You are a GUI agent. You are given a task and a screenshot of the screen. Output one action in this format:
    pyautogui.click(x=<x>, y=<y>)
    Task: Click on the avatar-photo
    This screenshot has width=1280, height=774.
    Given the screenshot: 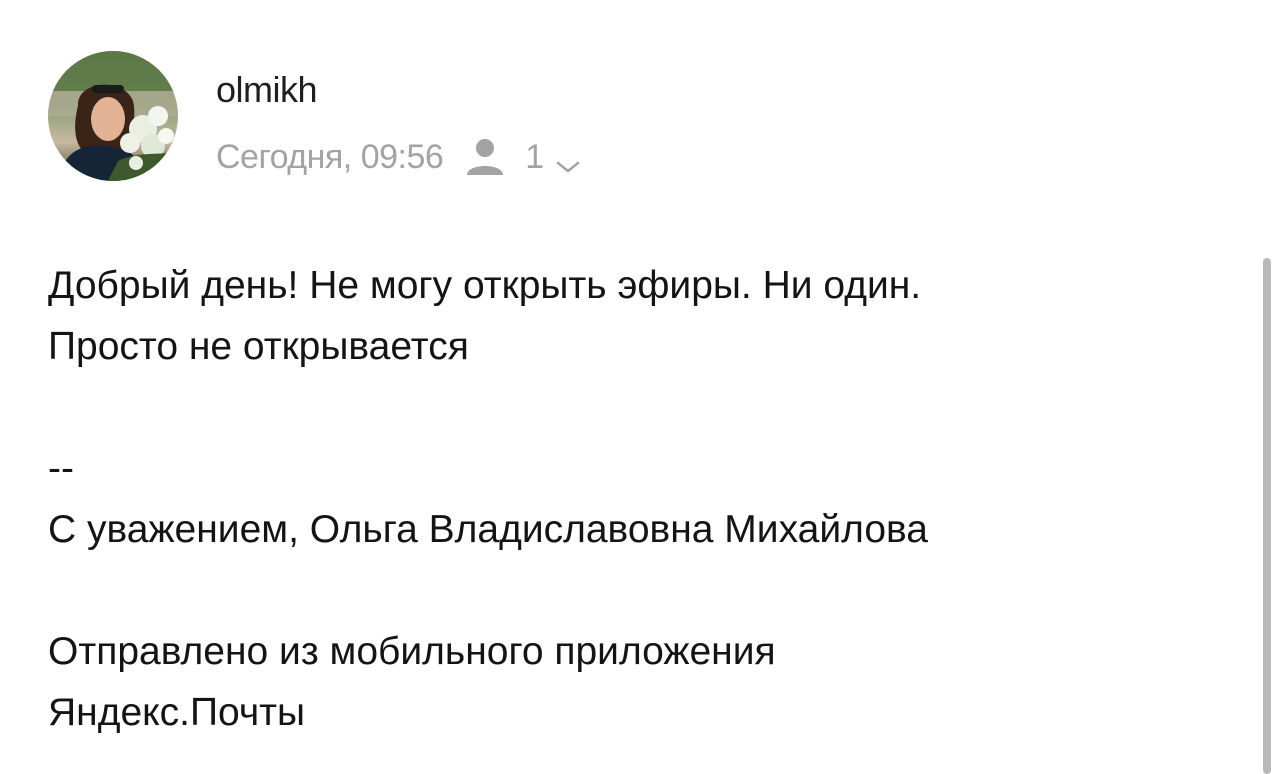 What is the action you would take?
    pyautogui.click(x=113, y=116)
    